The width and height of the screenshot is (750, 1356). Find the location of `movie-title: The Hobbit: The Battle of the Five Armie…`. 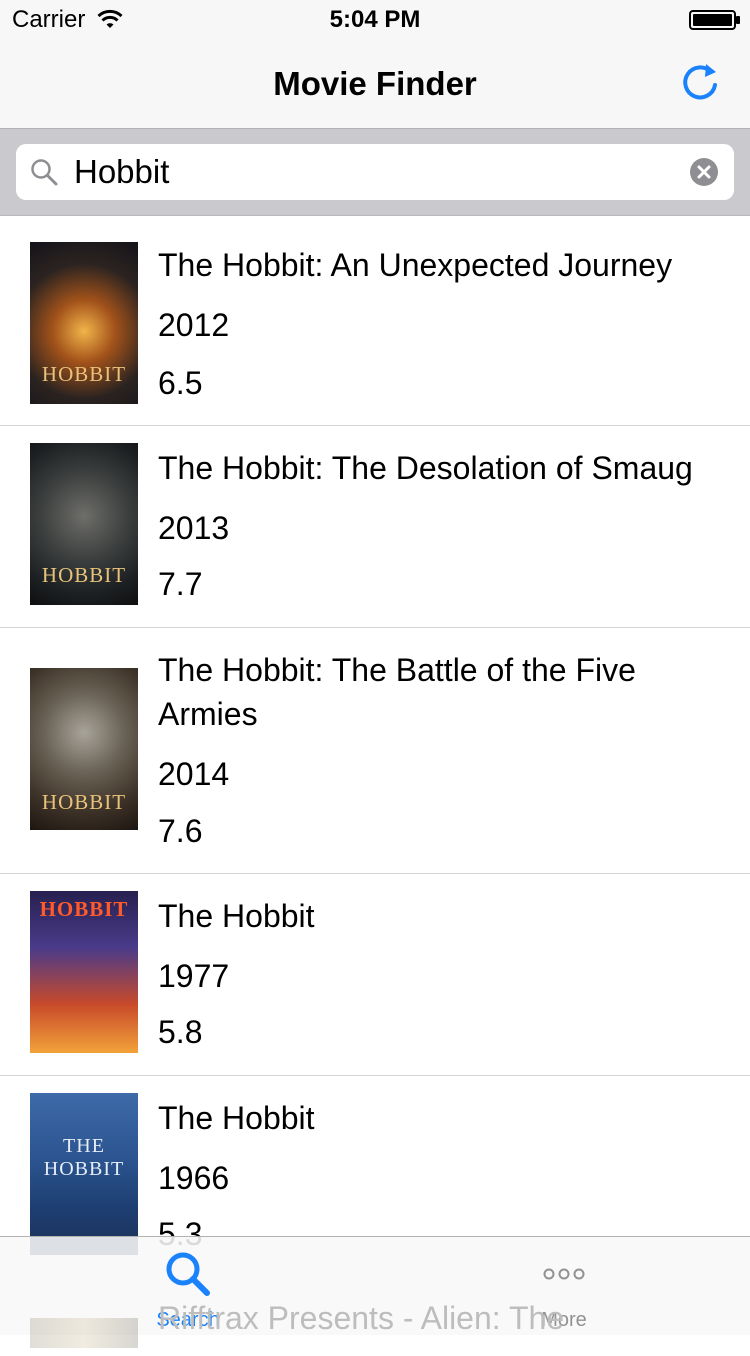

movie-title: The Hobbit: The Battle of the Five Armie… is located at coordinates (397, 692).